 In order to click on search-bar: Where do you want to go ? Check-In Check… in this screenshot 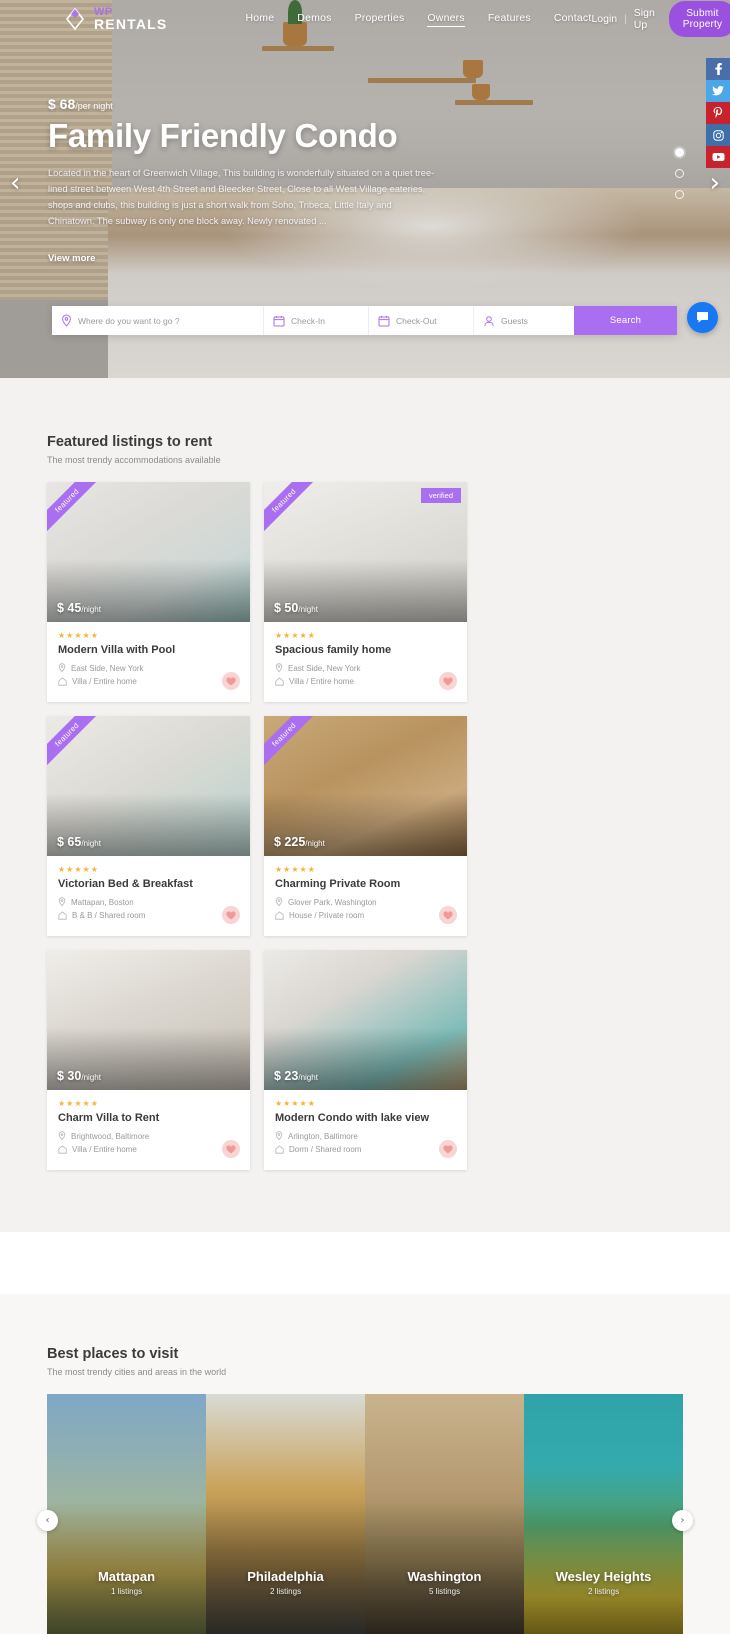, I will do `click(364, 320)`.